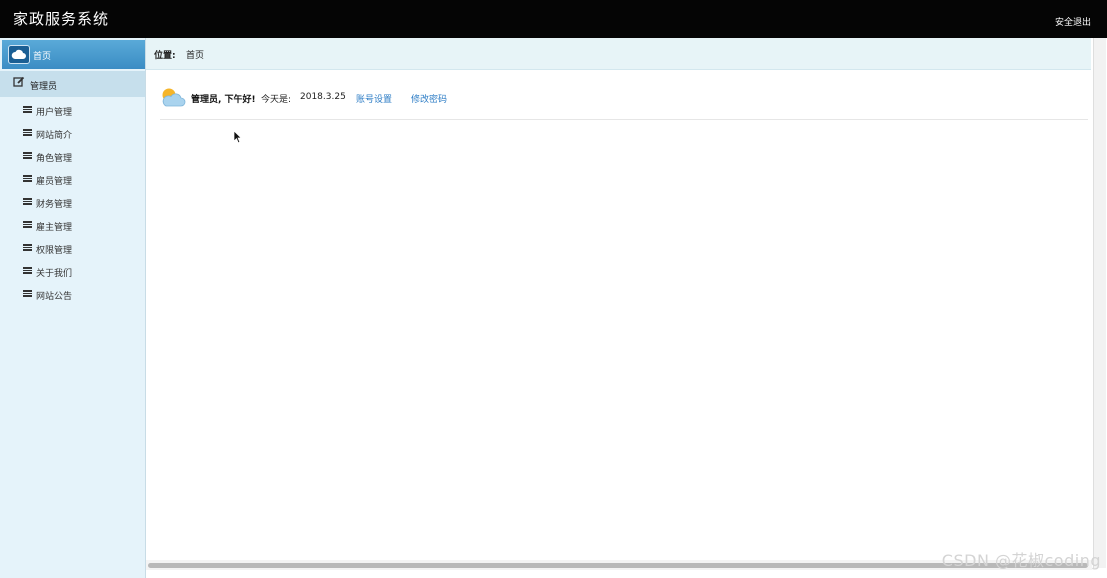 This screenshot has width=1107, height=578. I want to click on sidebar-item-label: 雇员管理, so click(54, 182).